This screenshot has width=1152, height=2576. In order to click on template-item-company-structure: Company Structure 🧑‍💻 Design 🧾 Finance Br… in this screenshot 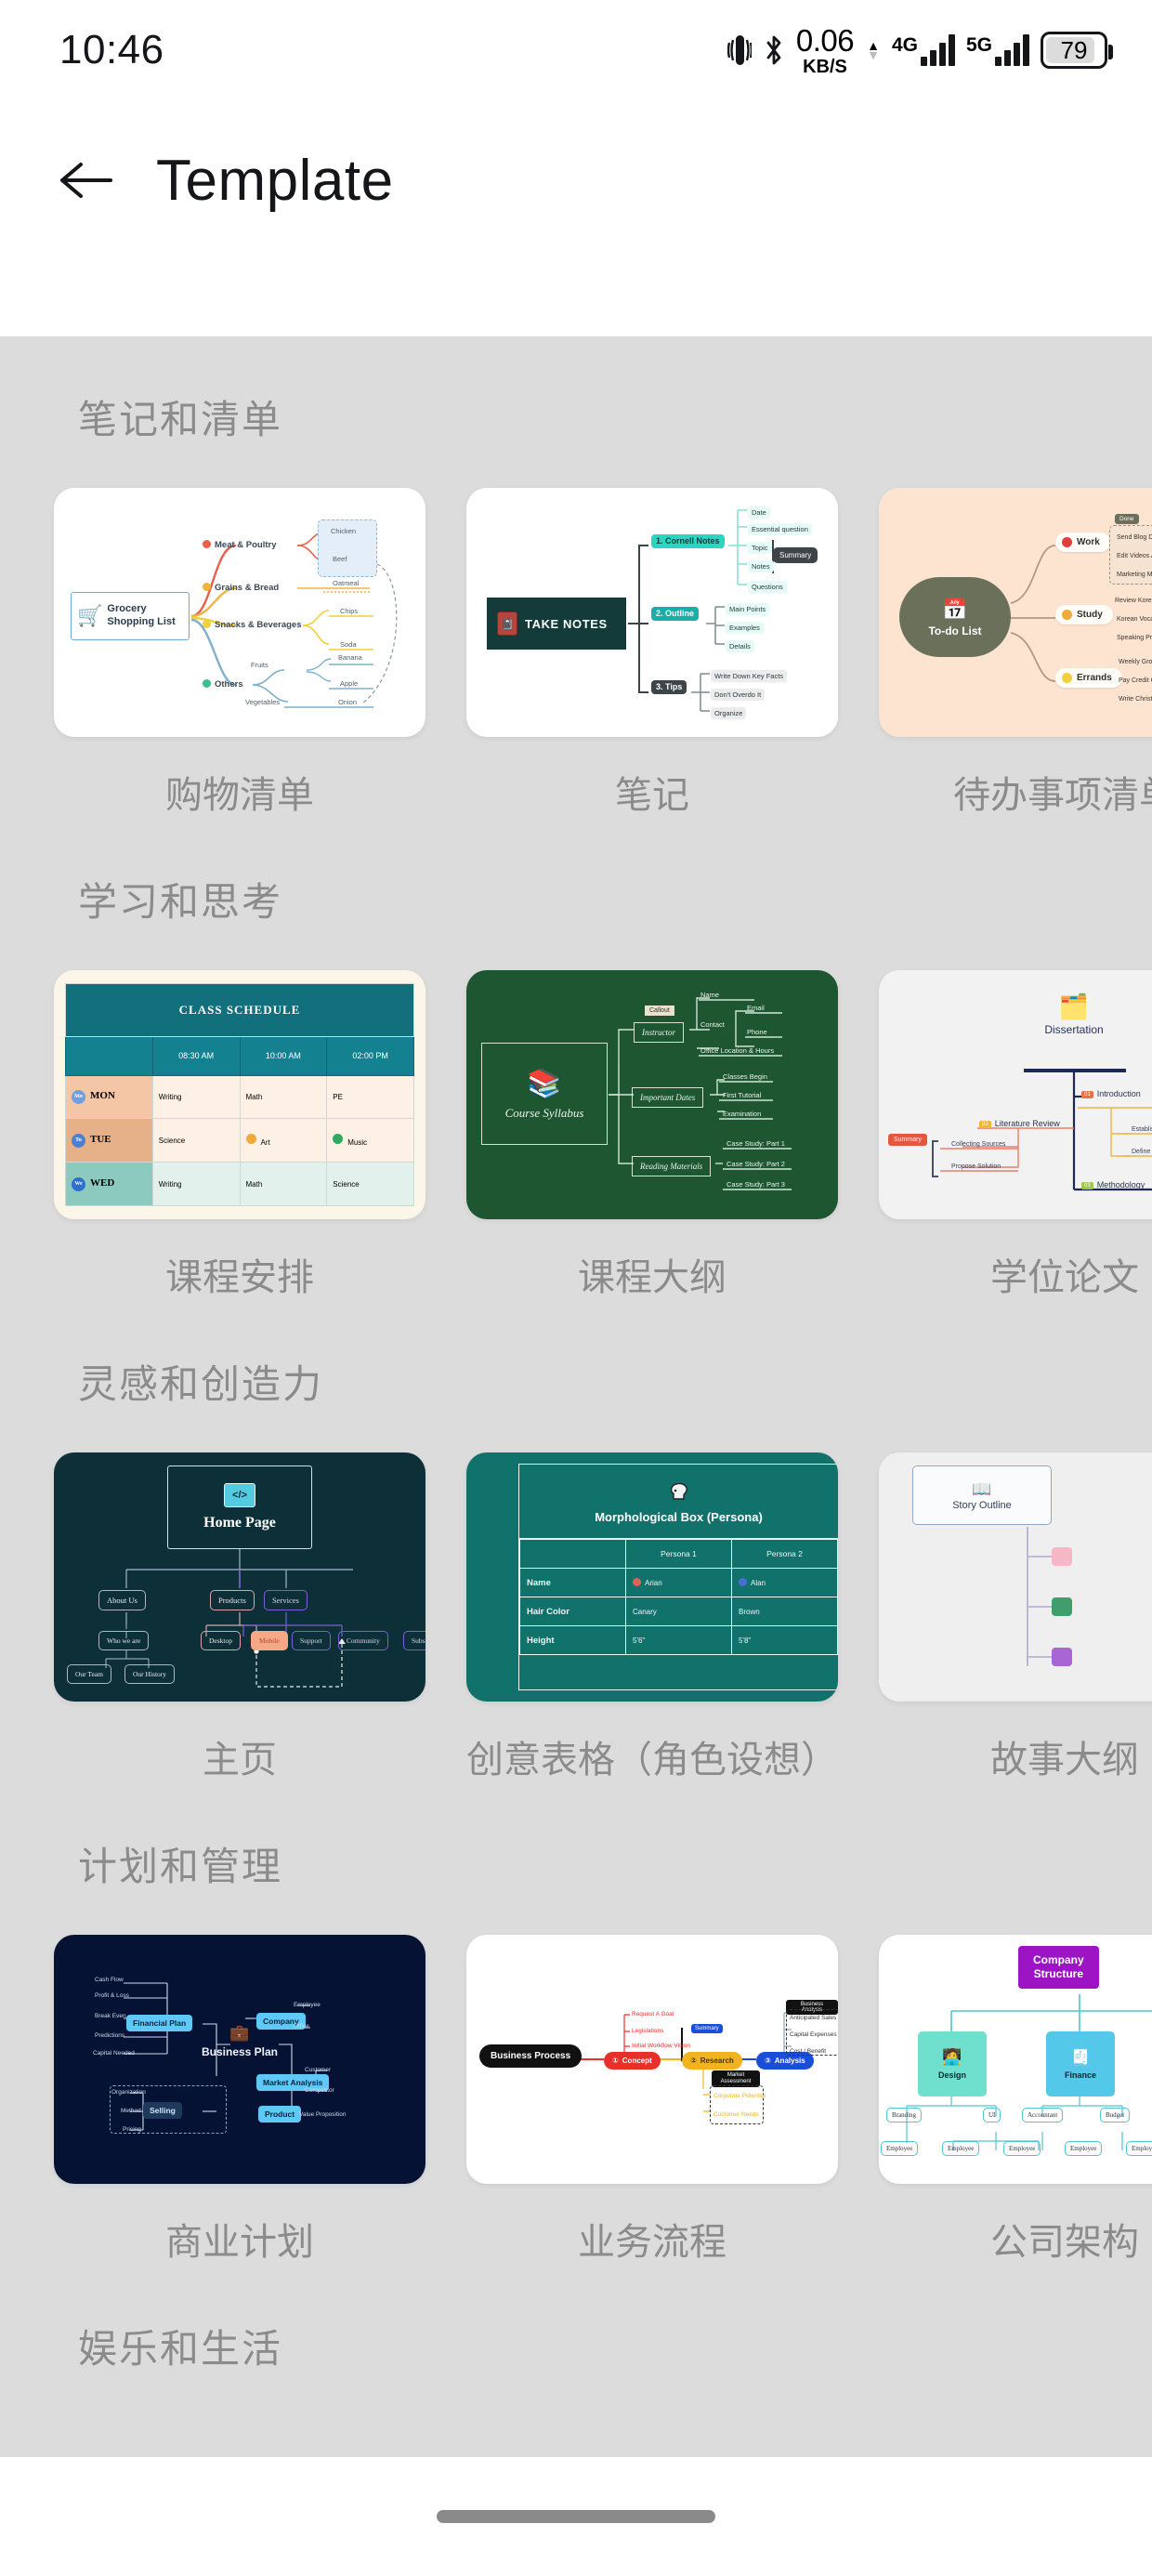, I will do `click(1015, 2100)`.